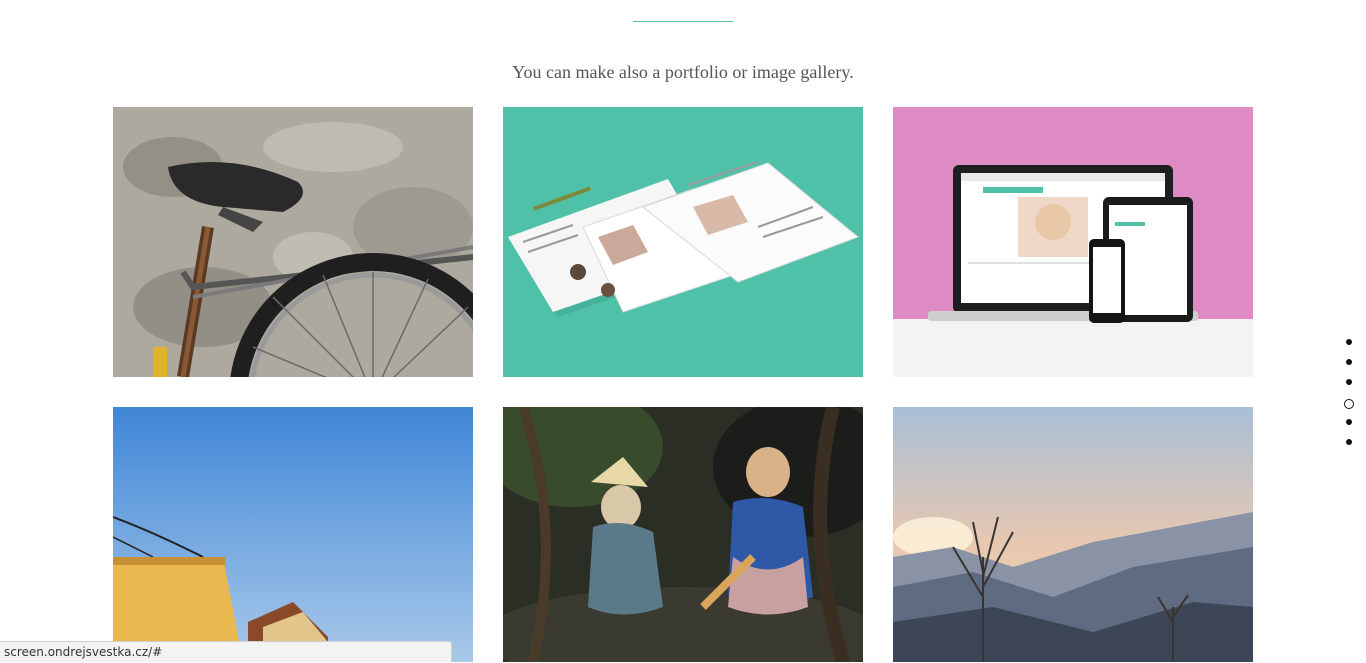 The width and height of the screenshot is (1366, 663). I want to click on bicycle-image, so click(293, 242).